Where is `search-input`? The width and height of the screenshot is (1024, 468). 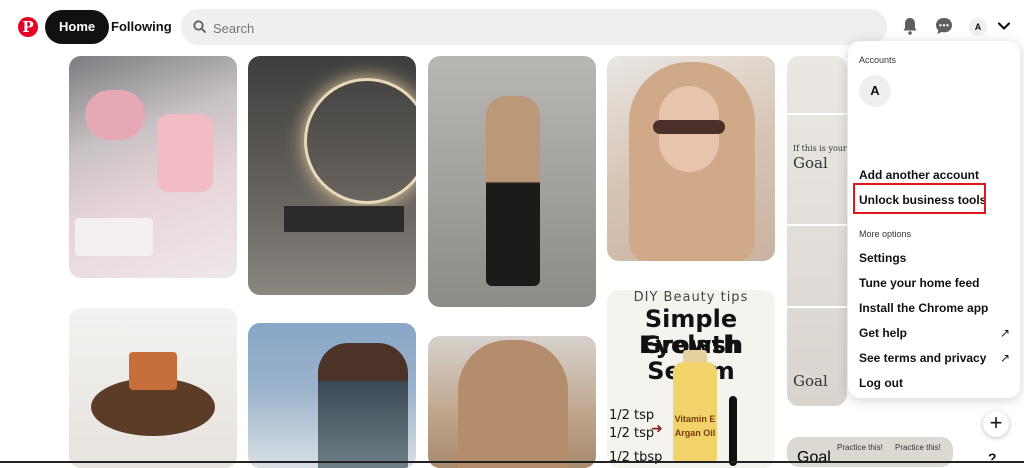 search-input is located at coordinates (533, 28).